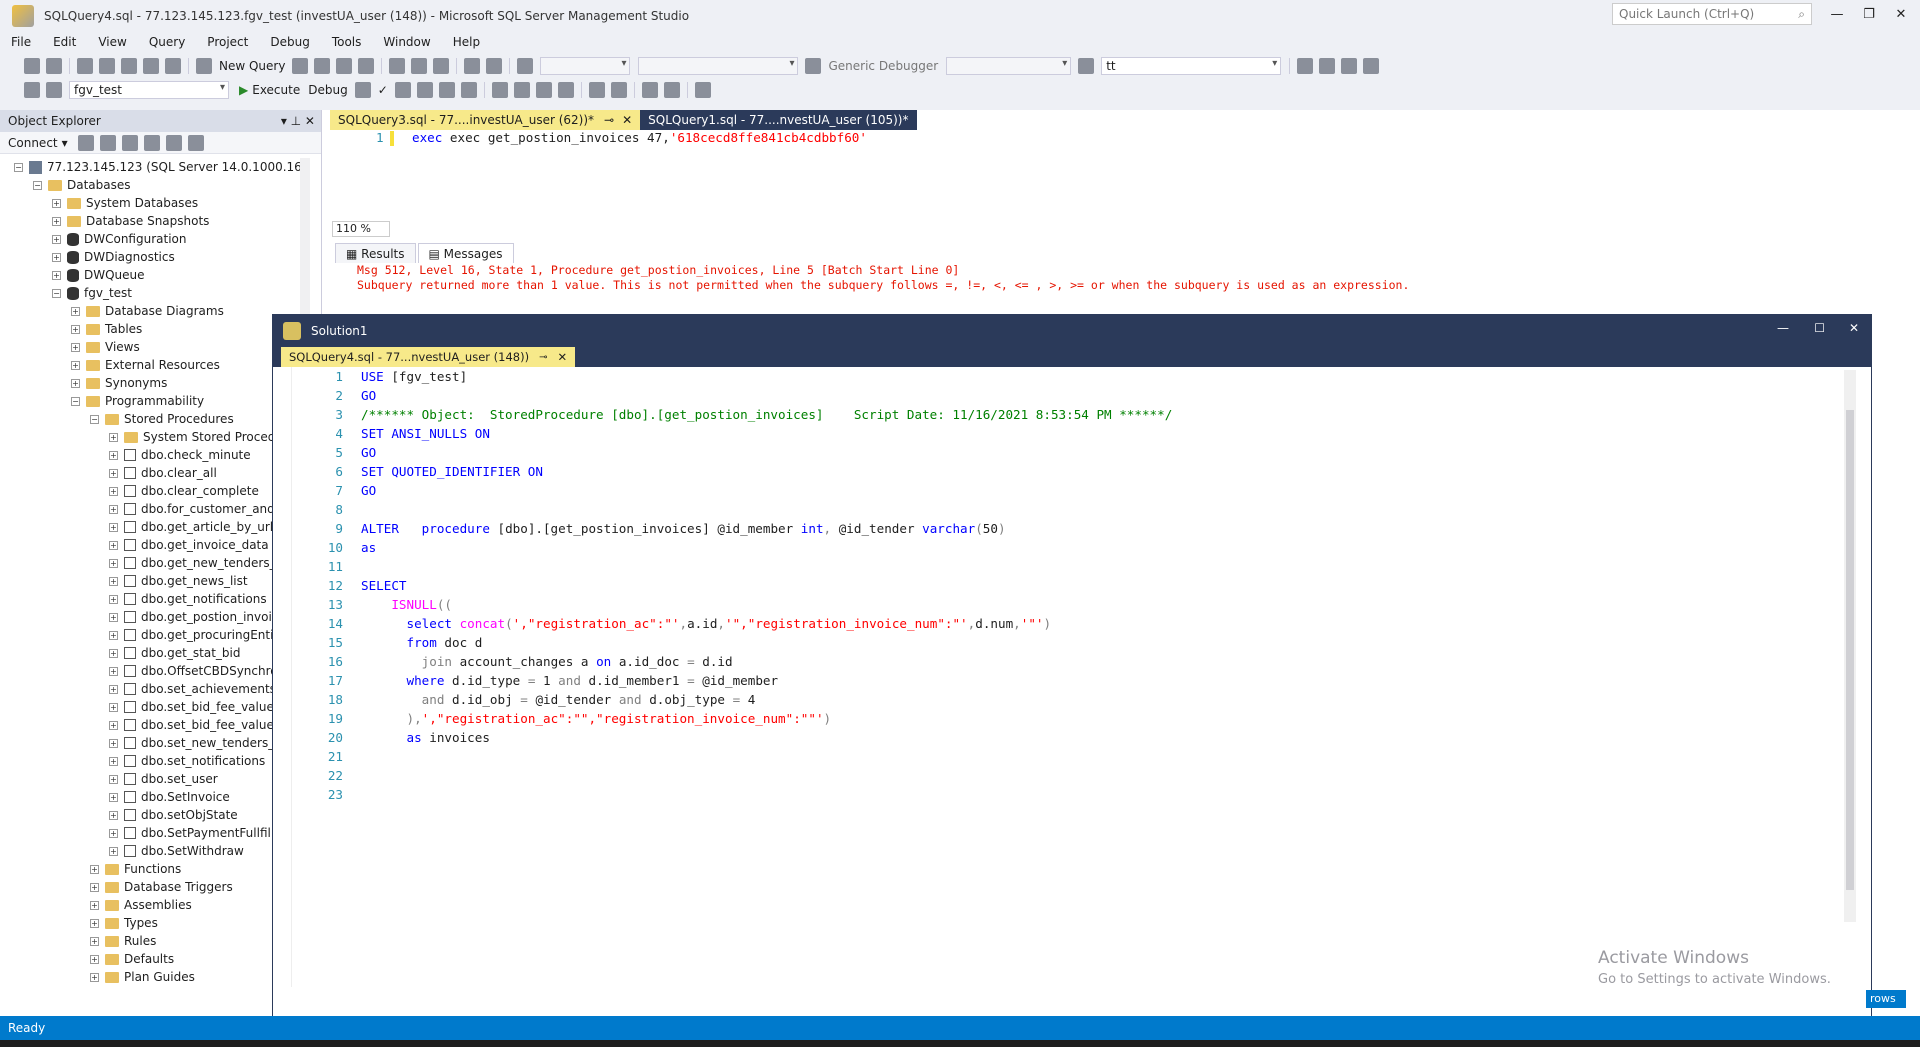 This screenshot has width=1920, height=1047. Describe the element at coordinates (289, 42) in the screenshot. I see `menu-debug: Debug` at that location.